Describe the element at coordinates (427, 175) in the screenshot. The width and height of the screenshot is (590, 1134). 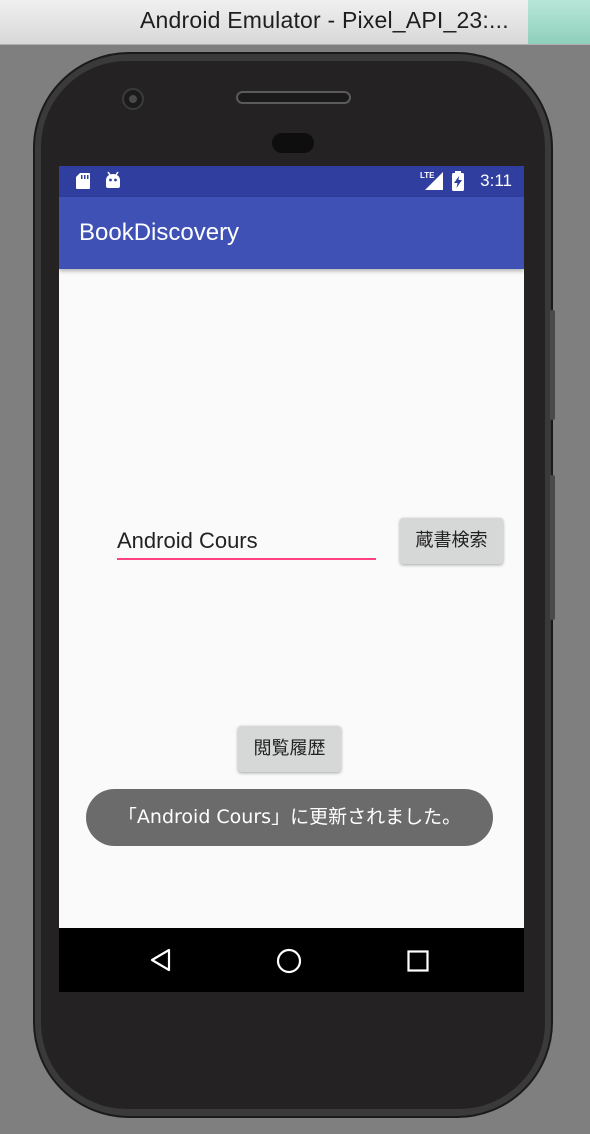
I see `network-type-label: LTE` at that location.